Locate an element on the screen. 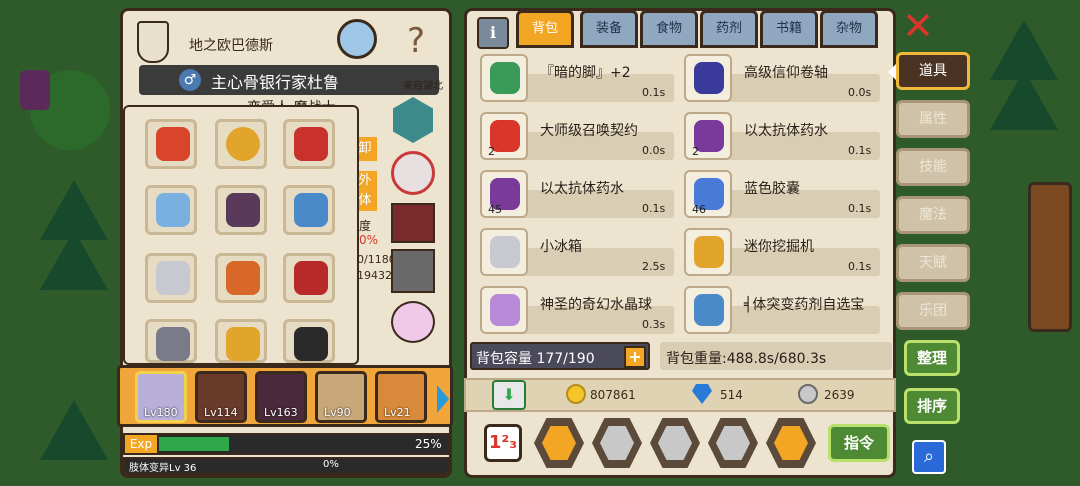  capacity-text: 背包容量 177/190 is located at coordinates (535, 359).